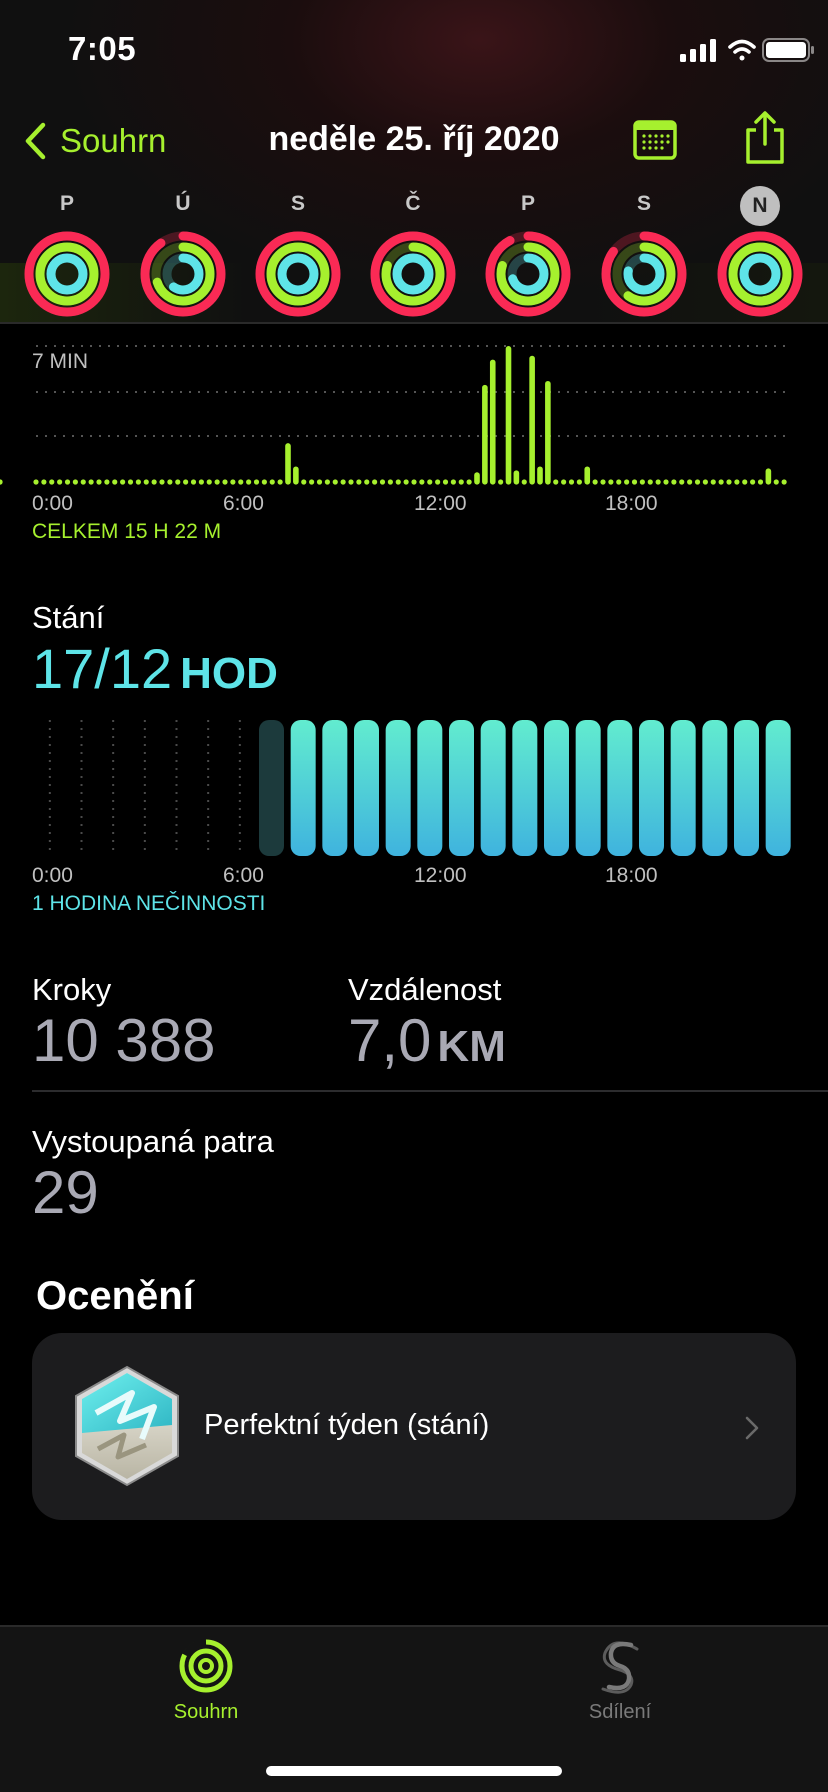 The width and height of the screenshot is (828, 1792). Describe the element at coordinates (127, 531) in the screenshot. I see `exercise-total: CELKEM 15 H 22 M` at that location.